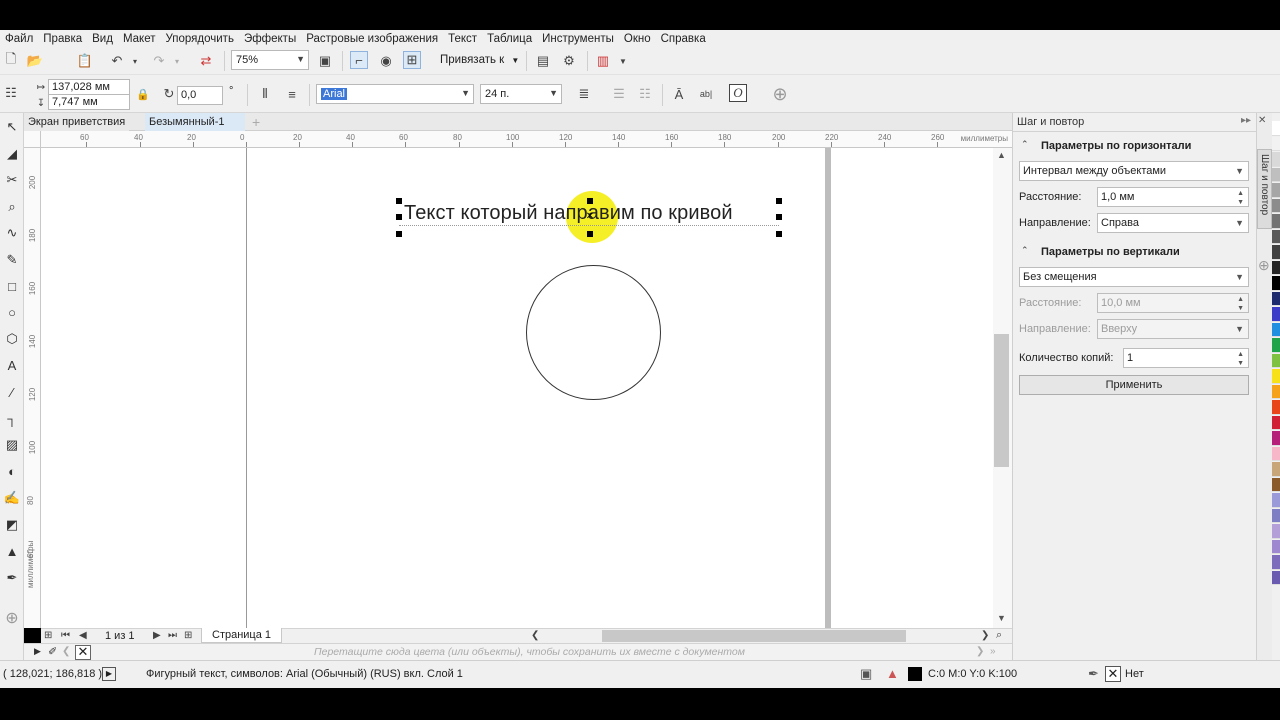  What do you see at coordinates (1186, 358) in the screenshot?
I see `copies-spinner: 1 ▲ ▼` at bounding box center [1186, 358].